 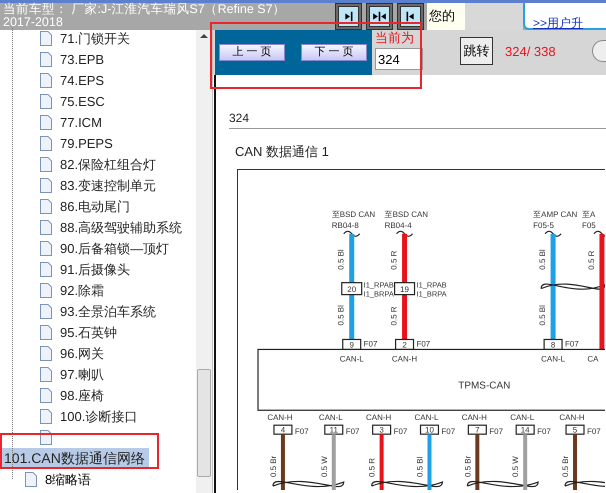 I want to click on tree-item: 71.门锁开关, so click(x=95, y=38).